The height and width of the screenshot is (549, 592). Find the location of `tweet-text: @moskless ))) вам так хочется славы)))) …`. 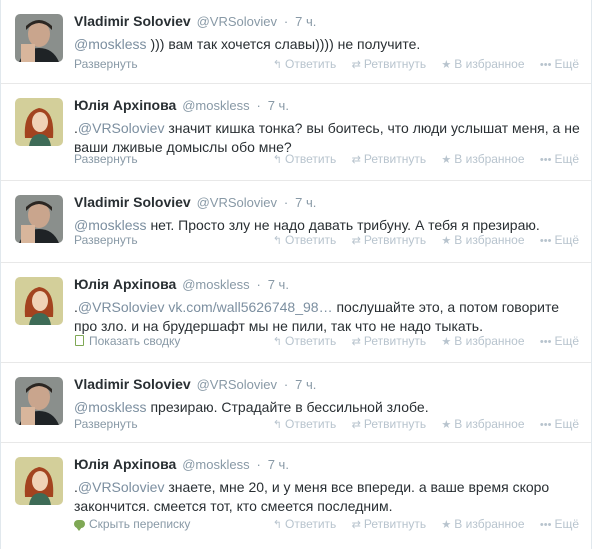

tweet-text: @moskless ))) вам так хочется славы)))) … is located at coordinates (327, 44).